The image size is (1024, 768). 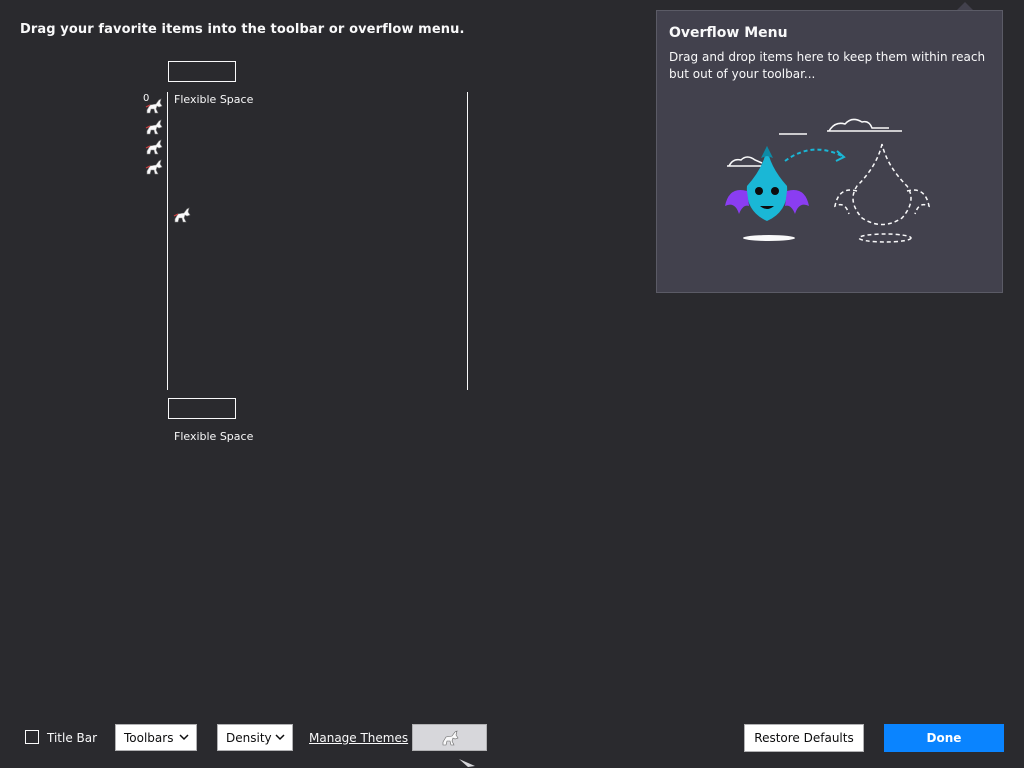 I want to click on flexible-space-bottom-label: Flexible Space, so click(x=214, y=436).